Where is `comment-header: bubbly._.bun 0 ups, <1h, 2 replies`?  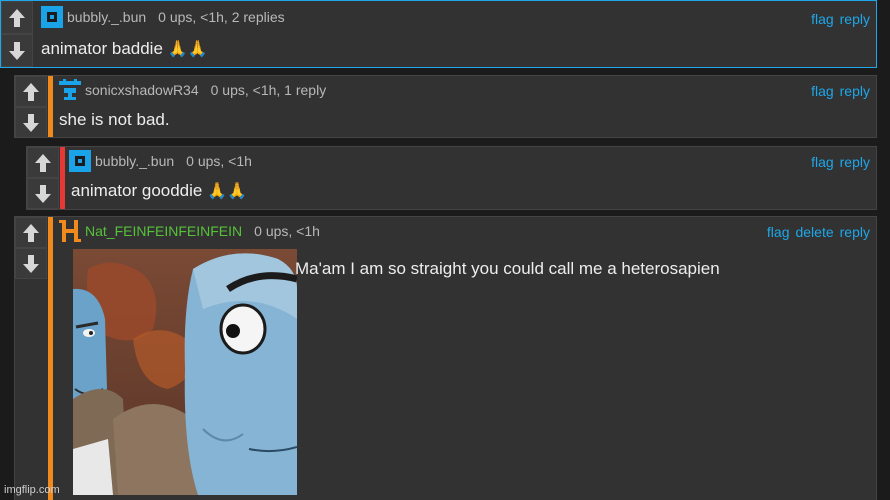 comment-header: bubbly._.bun 0 ups, <1h, 2 replies is located at coordinates (163, 17).